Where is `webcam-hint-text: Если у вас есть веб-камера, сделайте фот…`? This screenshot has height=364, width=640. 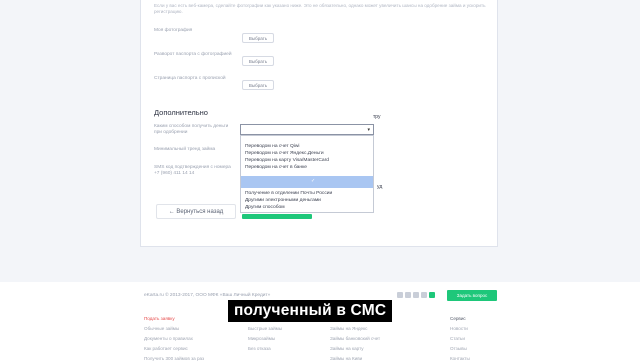
webcam-hint-text: Если у вас есть веб-камера, сделайте фот… is located at coordinates (320, 8).